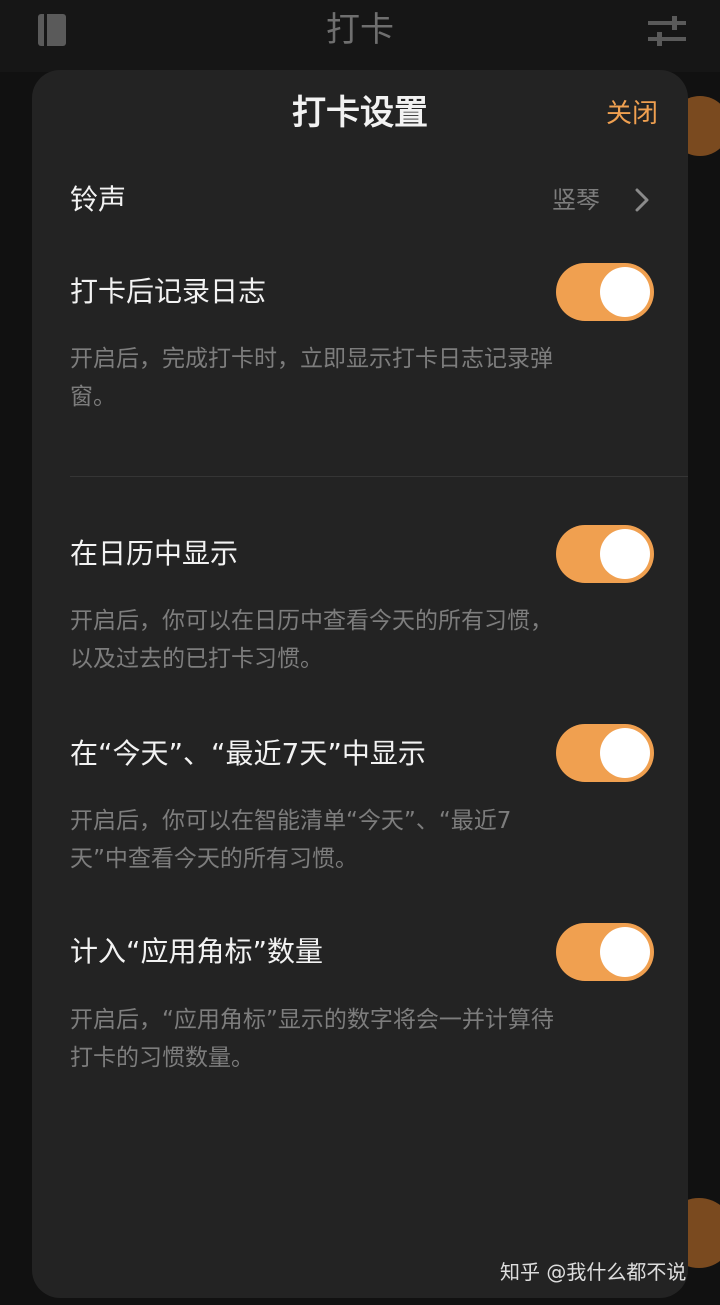  What do you see at coordinates (667, 31) in the screenshot?
I see `sliders-icon` at bounding box center [667, 31].